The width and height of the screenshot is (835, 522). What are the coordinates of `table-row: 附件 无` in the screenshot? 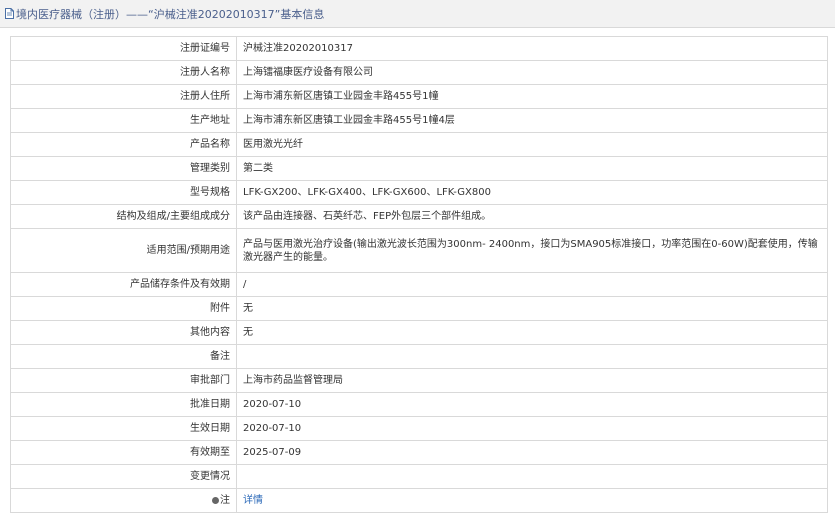 It's located at (419, 308).